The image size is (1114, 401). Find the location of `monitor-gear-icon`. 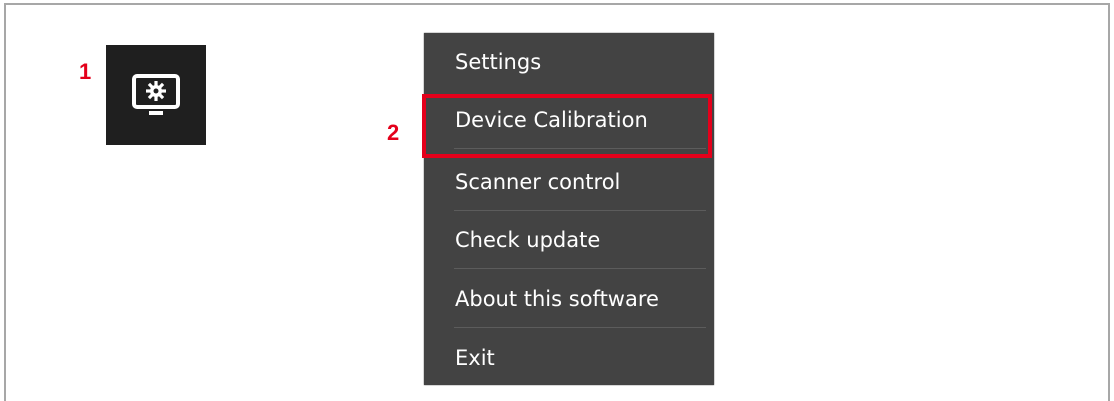

monitor-gear-icon is located at coordinates (156, 94).